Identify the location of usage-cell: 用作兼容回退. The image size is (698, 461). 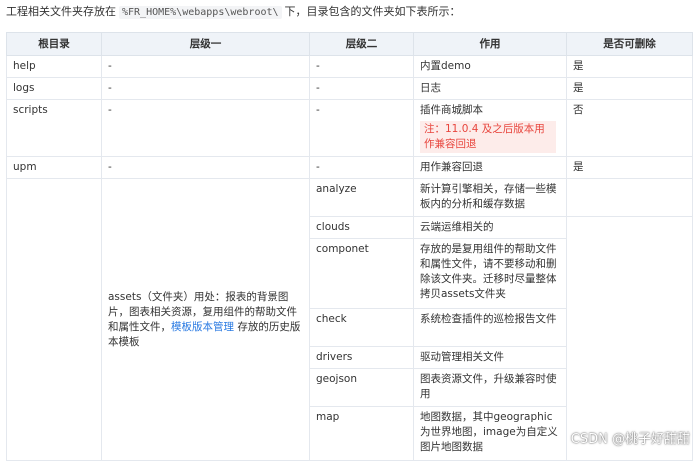
(490, 168).